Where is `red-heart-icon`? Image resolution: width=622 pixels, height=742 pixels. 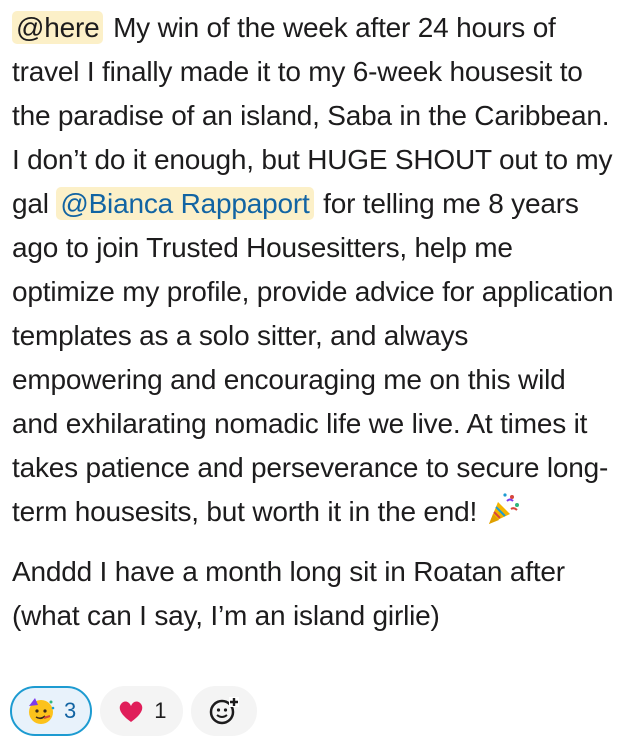
red-heart-icon is located at coordinates (131, 711).